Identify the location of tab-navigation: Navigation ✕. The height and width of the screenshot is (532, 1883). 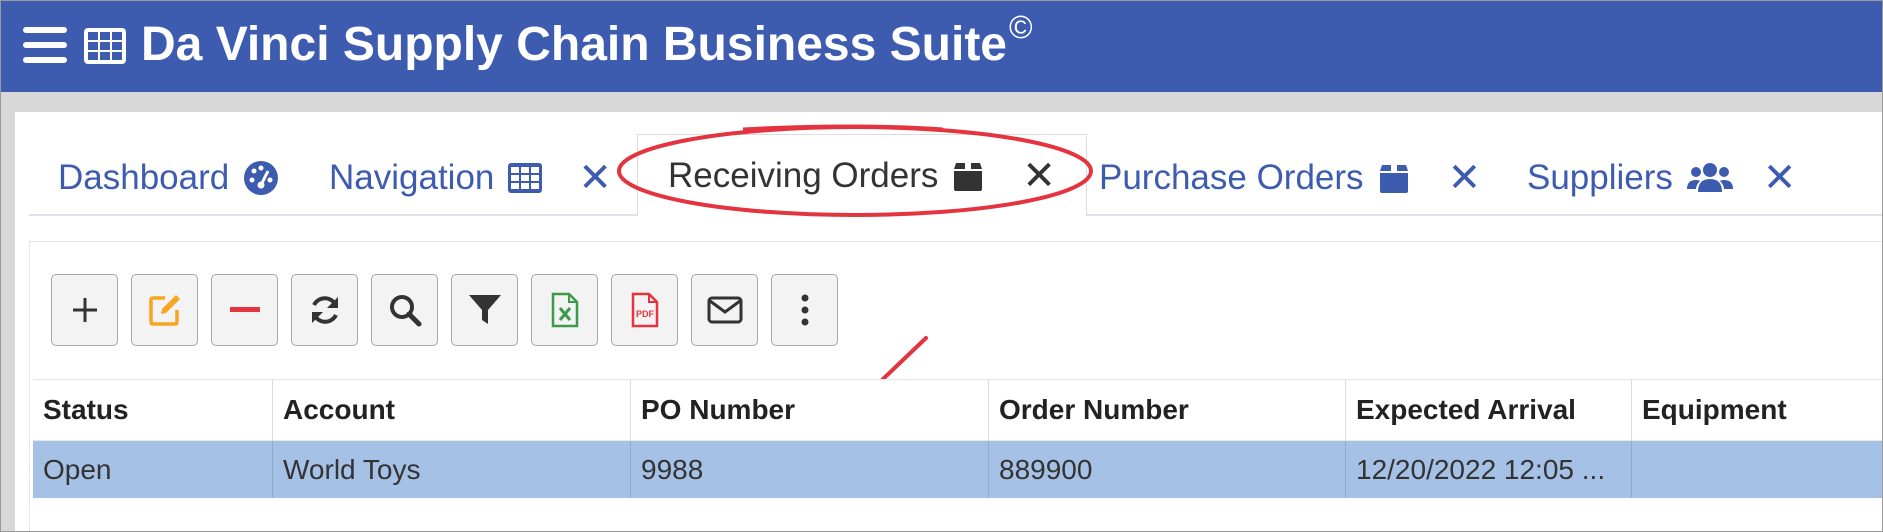
(470, 178).